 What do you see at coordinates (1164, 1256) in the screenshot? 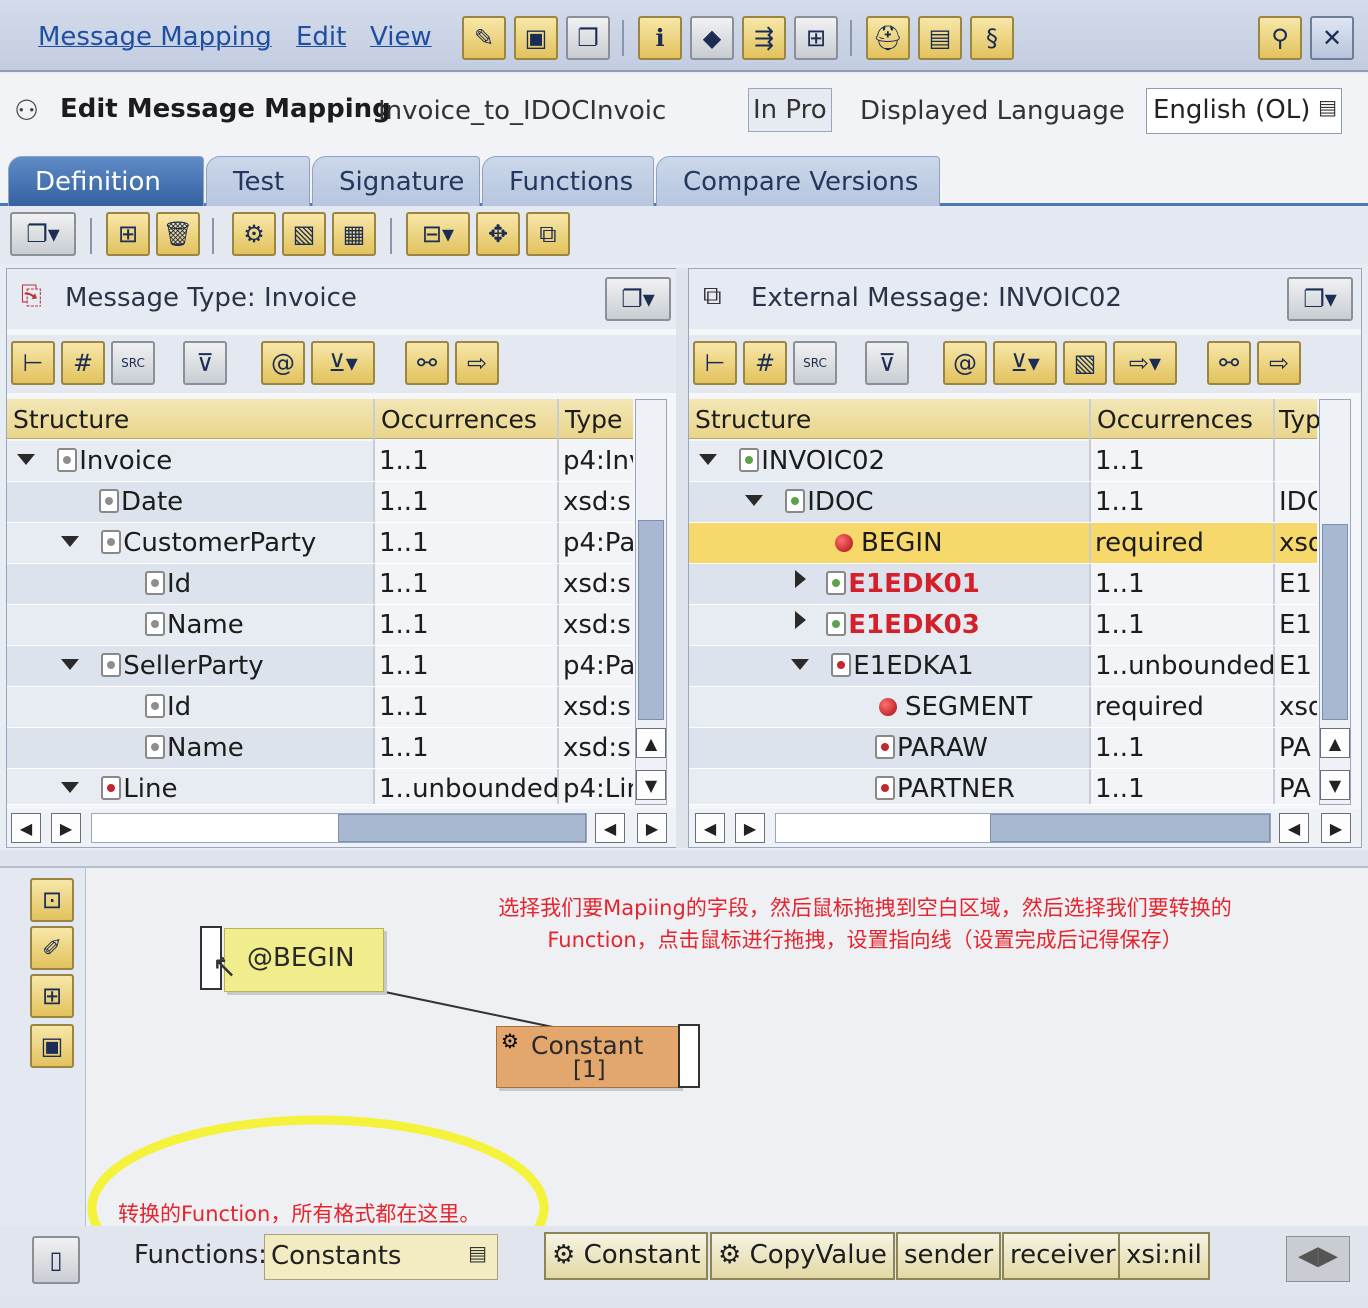
I see `function-xsinil-button: xsi:nil` at bounding box center [1164, 1256].